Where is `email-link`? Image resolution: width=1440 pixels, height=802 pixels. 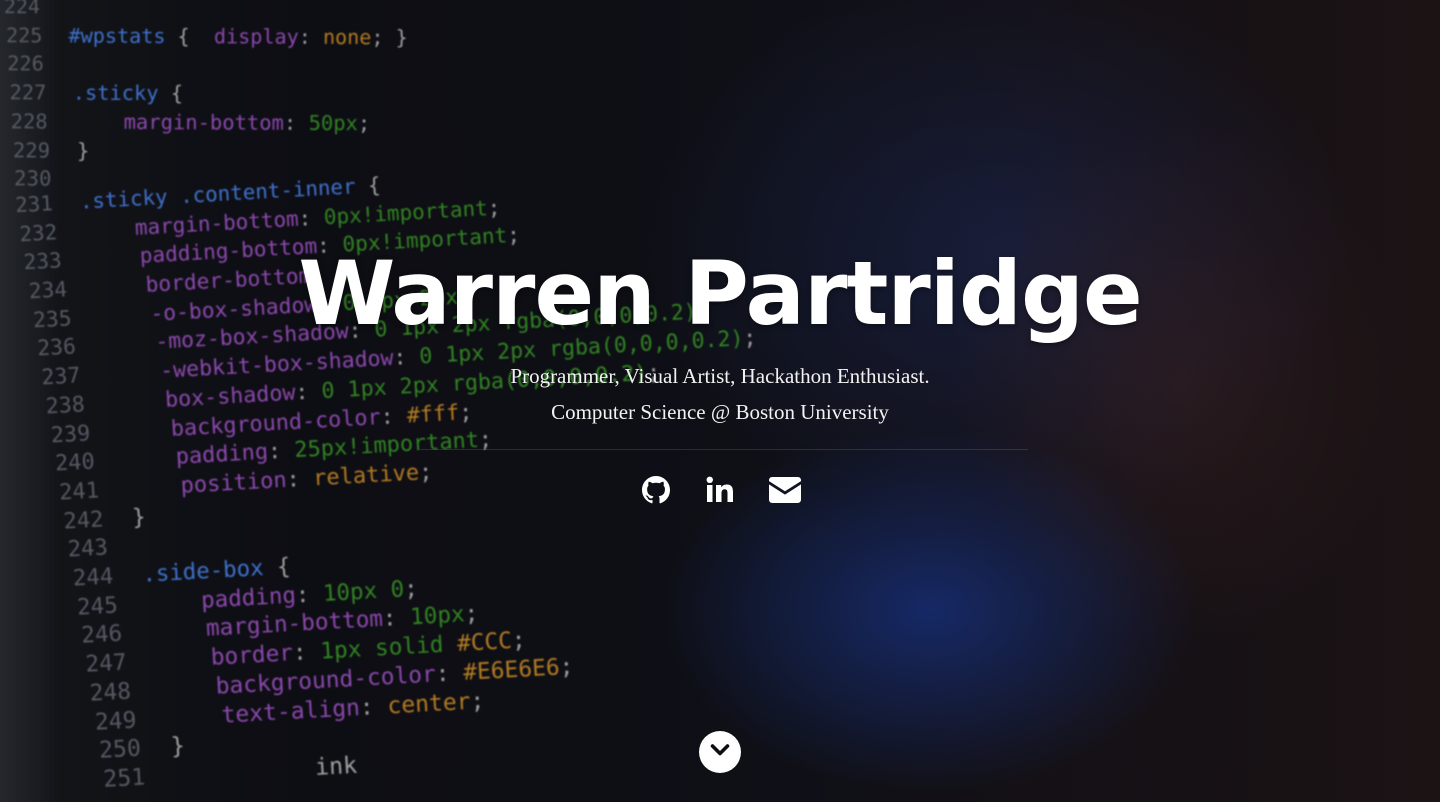 email-link is located at coordinates (785, 490).